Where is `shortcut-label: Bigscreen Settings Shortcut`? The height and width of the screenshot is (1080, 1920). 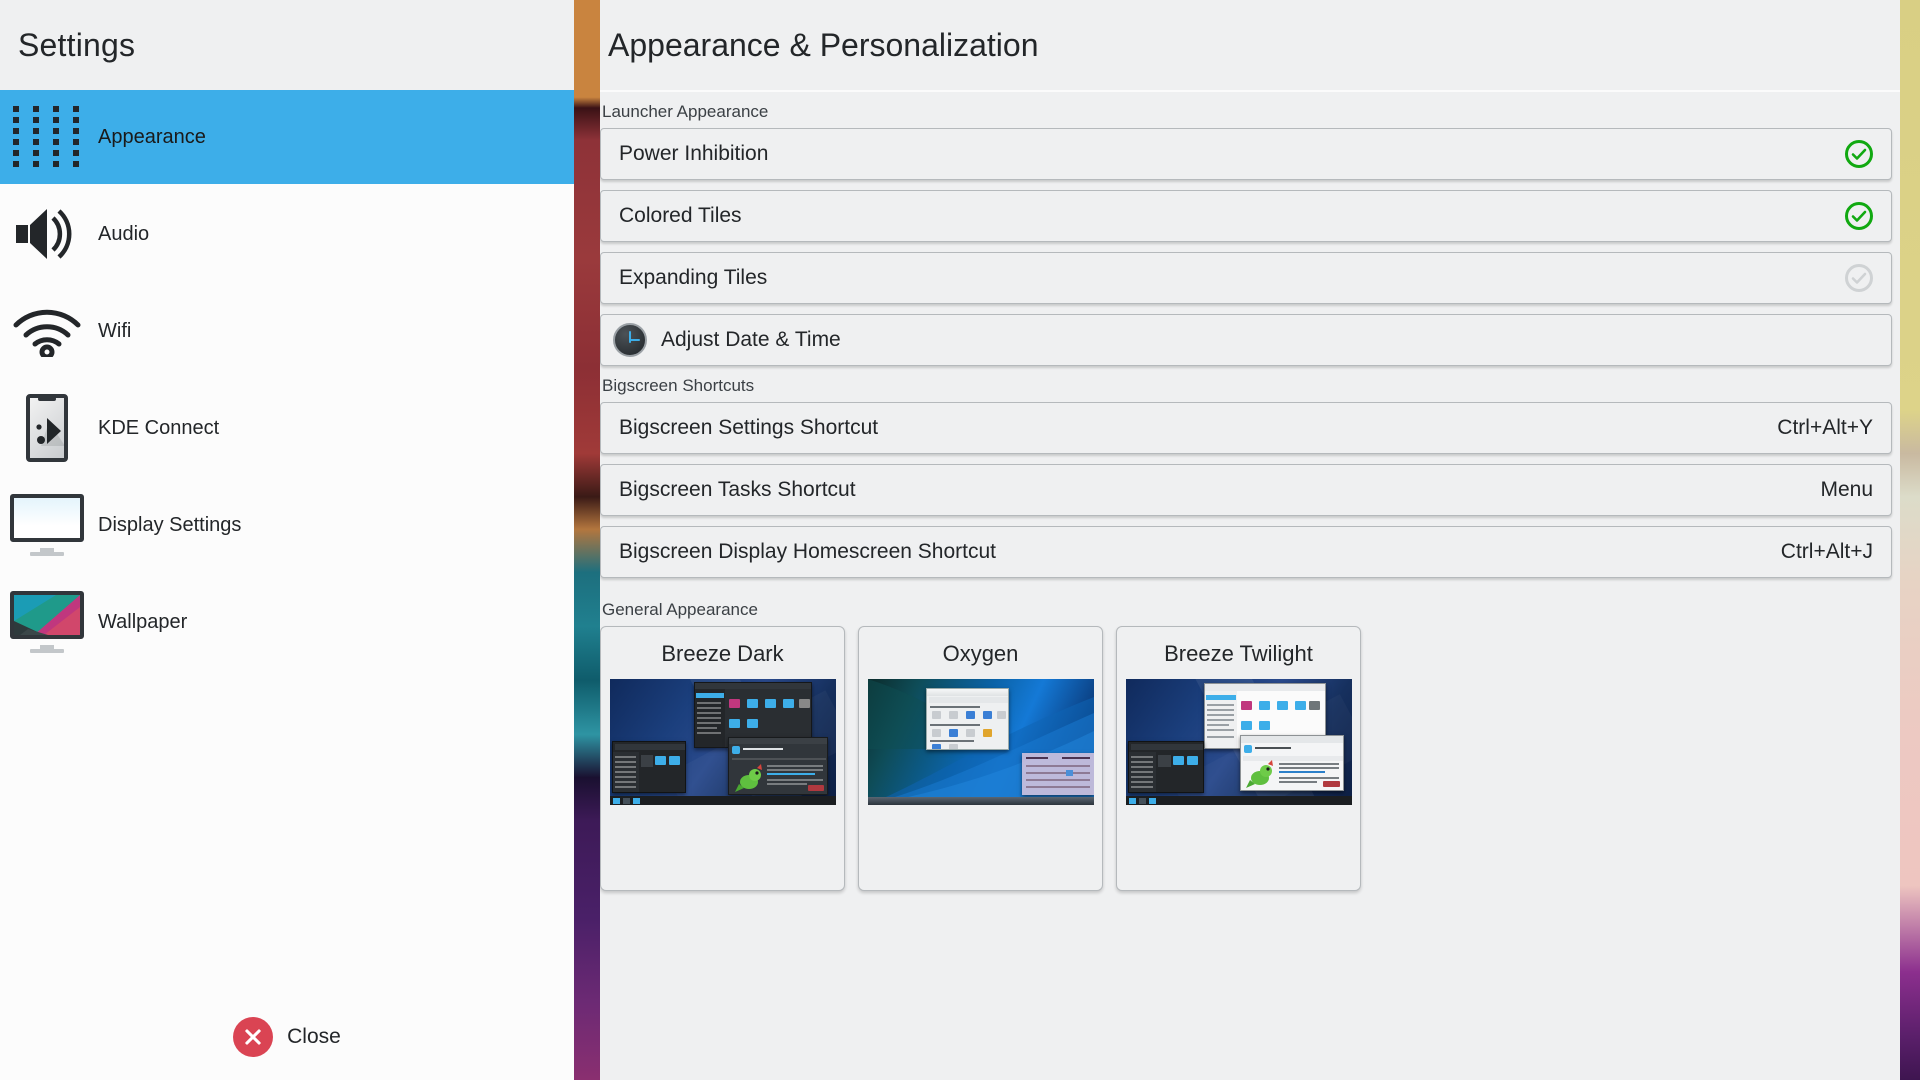 shortcut-label: Bigscreen Settings Shortcut is located at coordinates (749, 427).